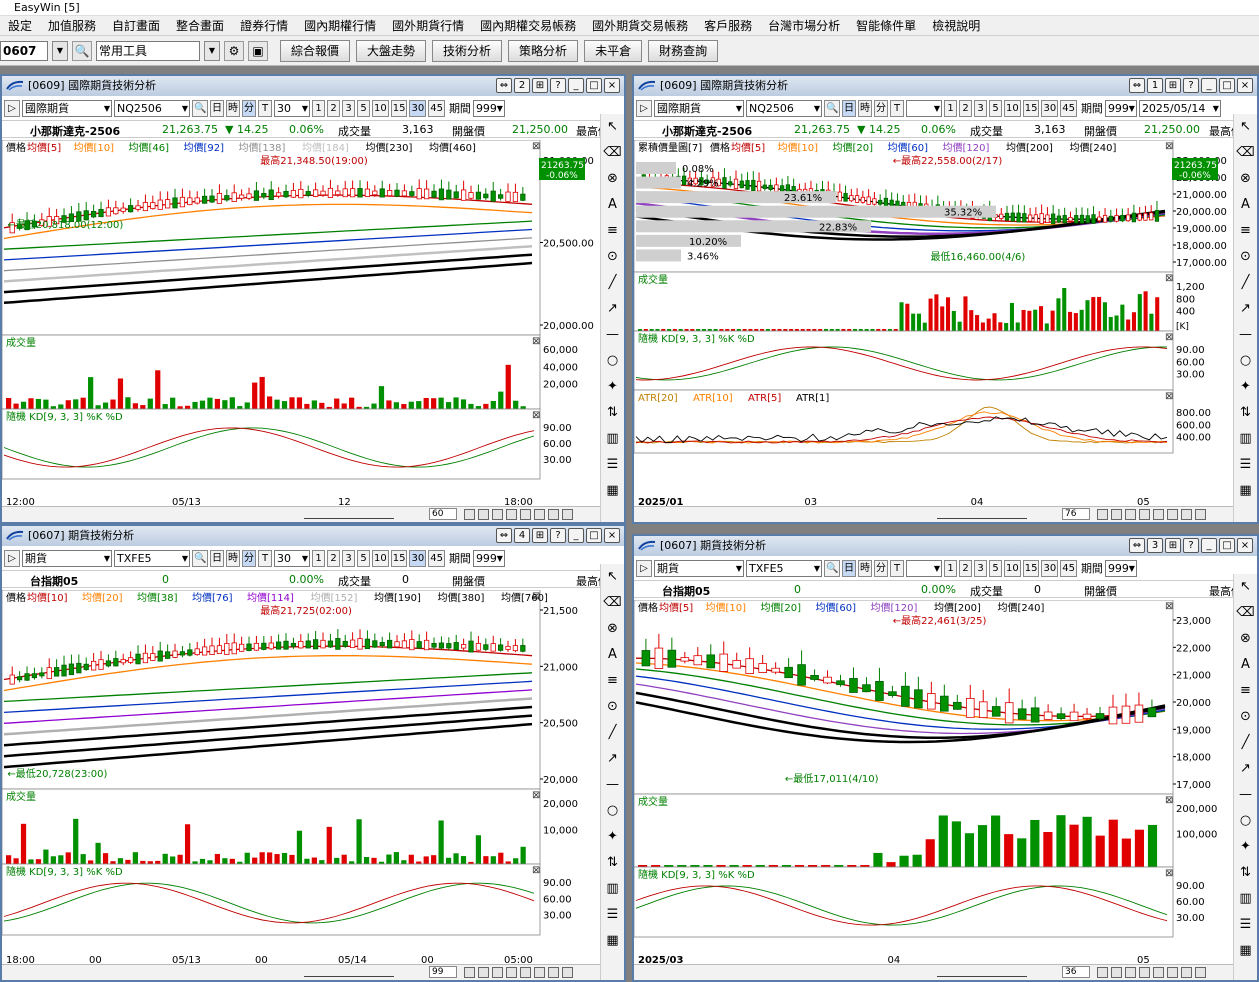 Image resolution: width=1259 pixels, height=982 pixels. Describe the element at coordinates (886, 25) in the screenshot. I see `menu-item-11: 智能條件單` at that location.